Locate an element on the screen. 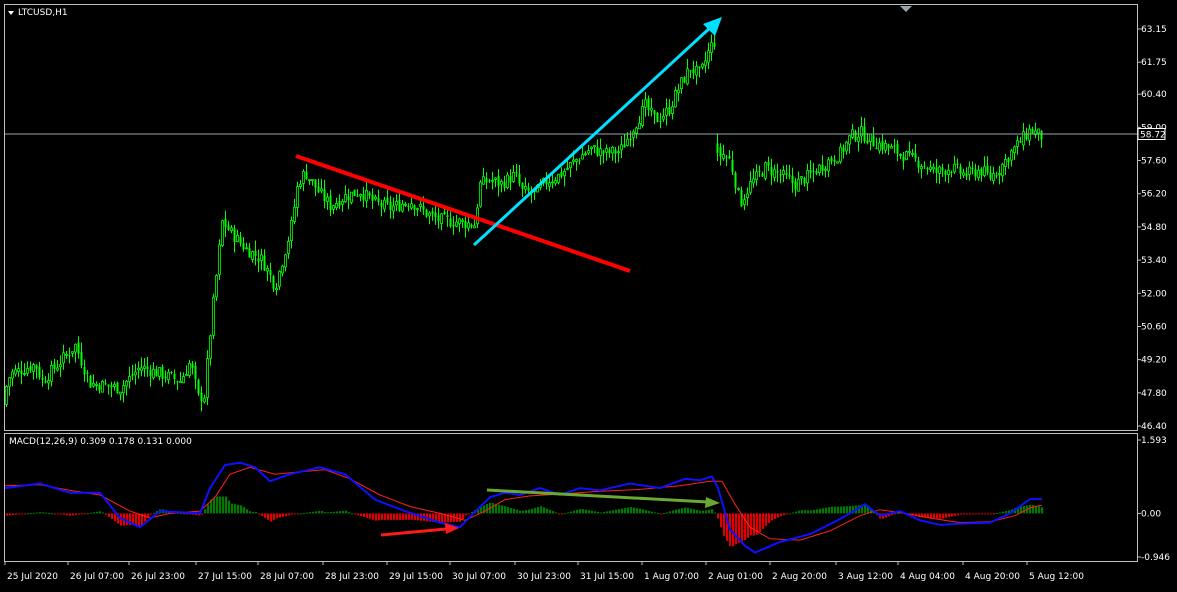  time-tick-label: 2 Aug 01:00 is located at coordinates (735, 577).